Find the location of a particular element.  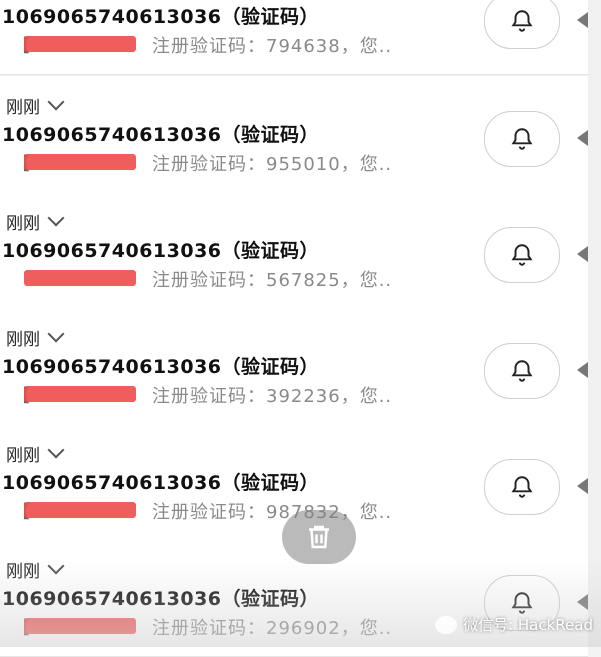

preview-text: 注册验证码：392236，您.. is located at coordinates (272, 396).